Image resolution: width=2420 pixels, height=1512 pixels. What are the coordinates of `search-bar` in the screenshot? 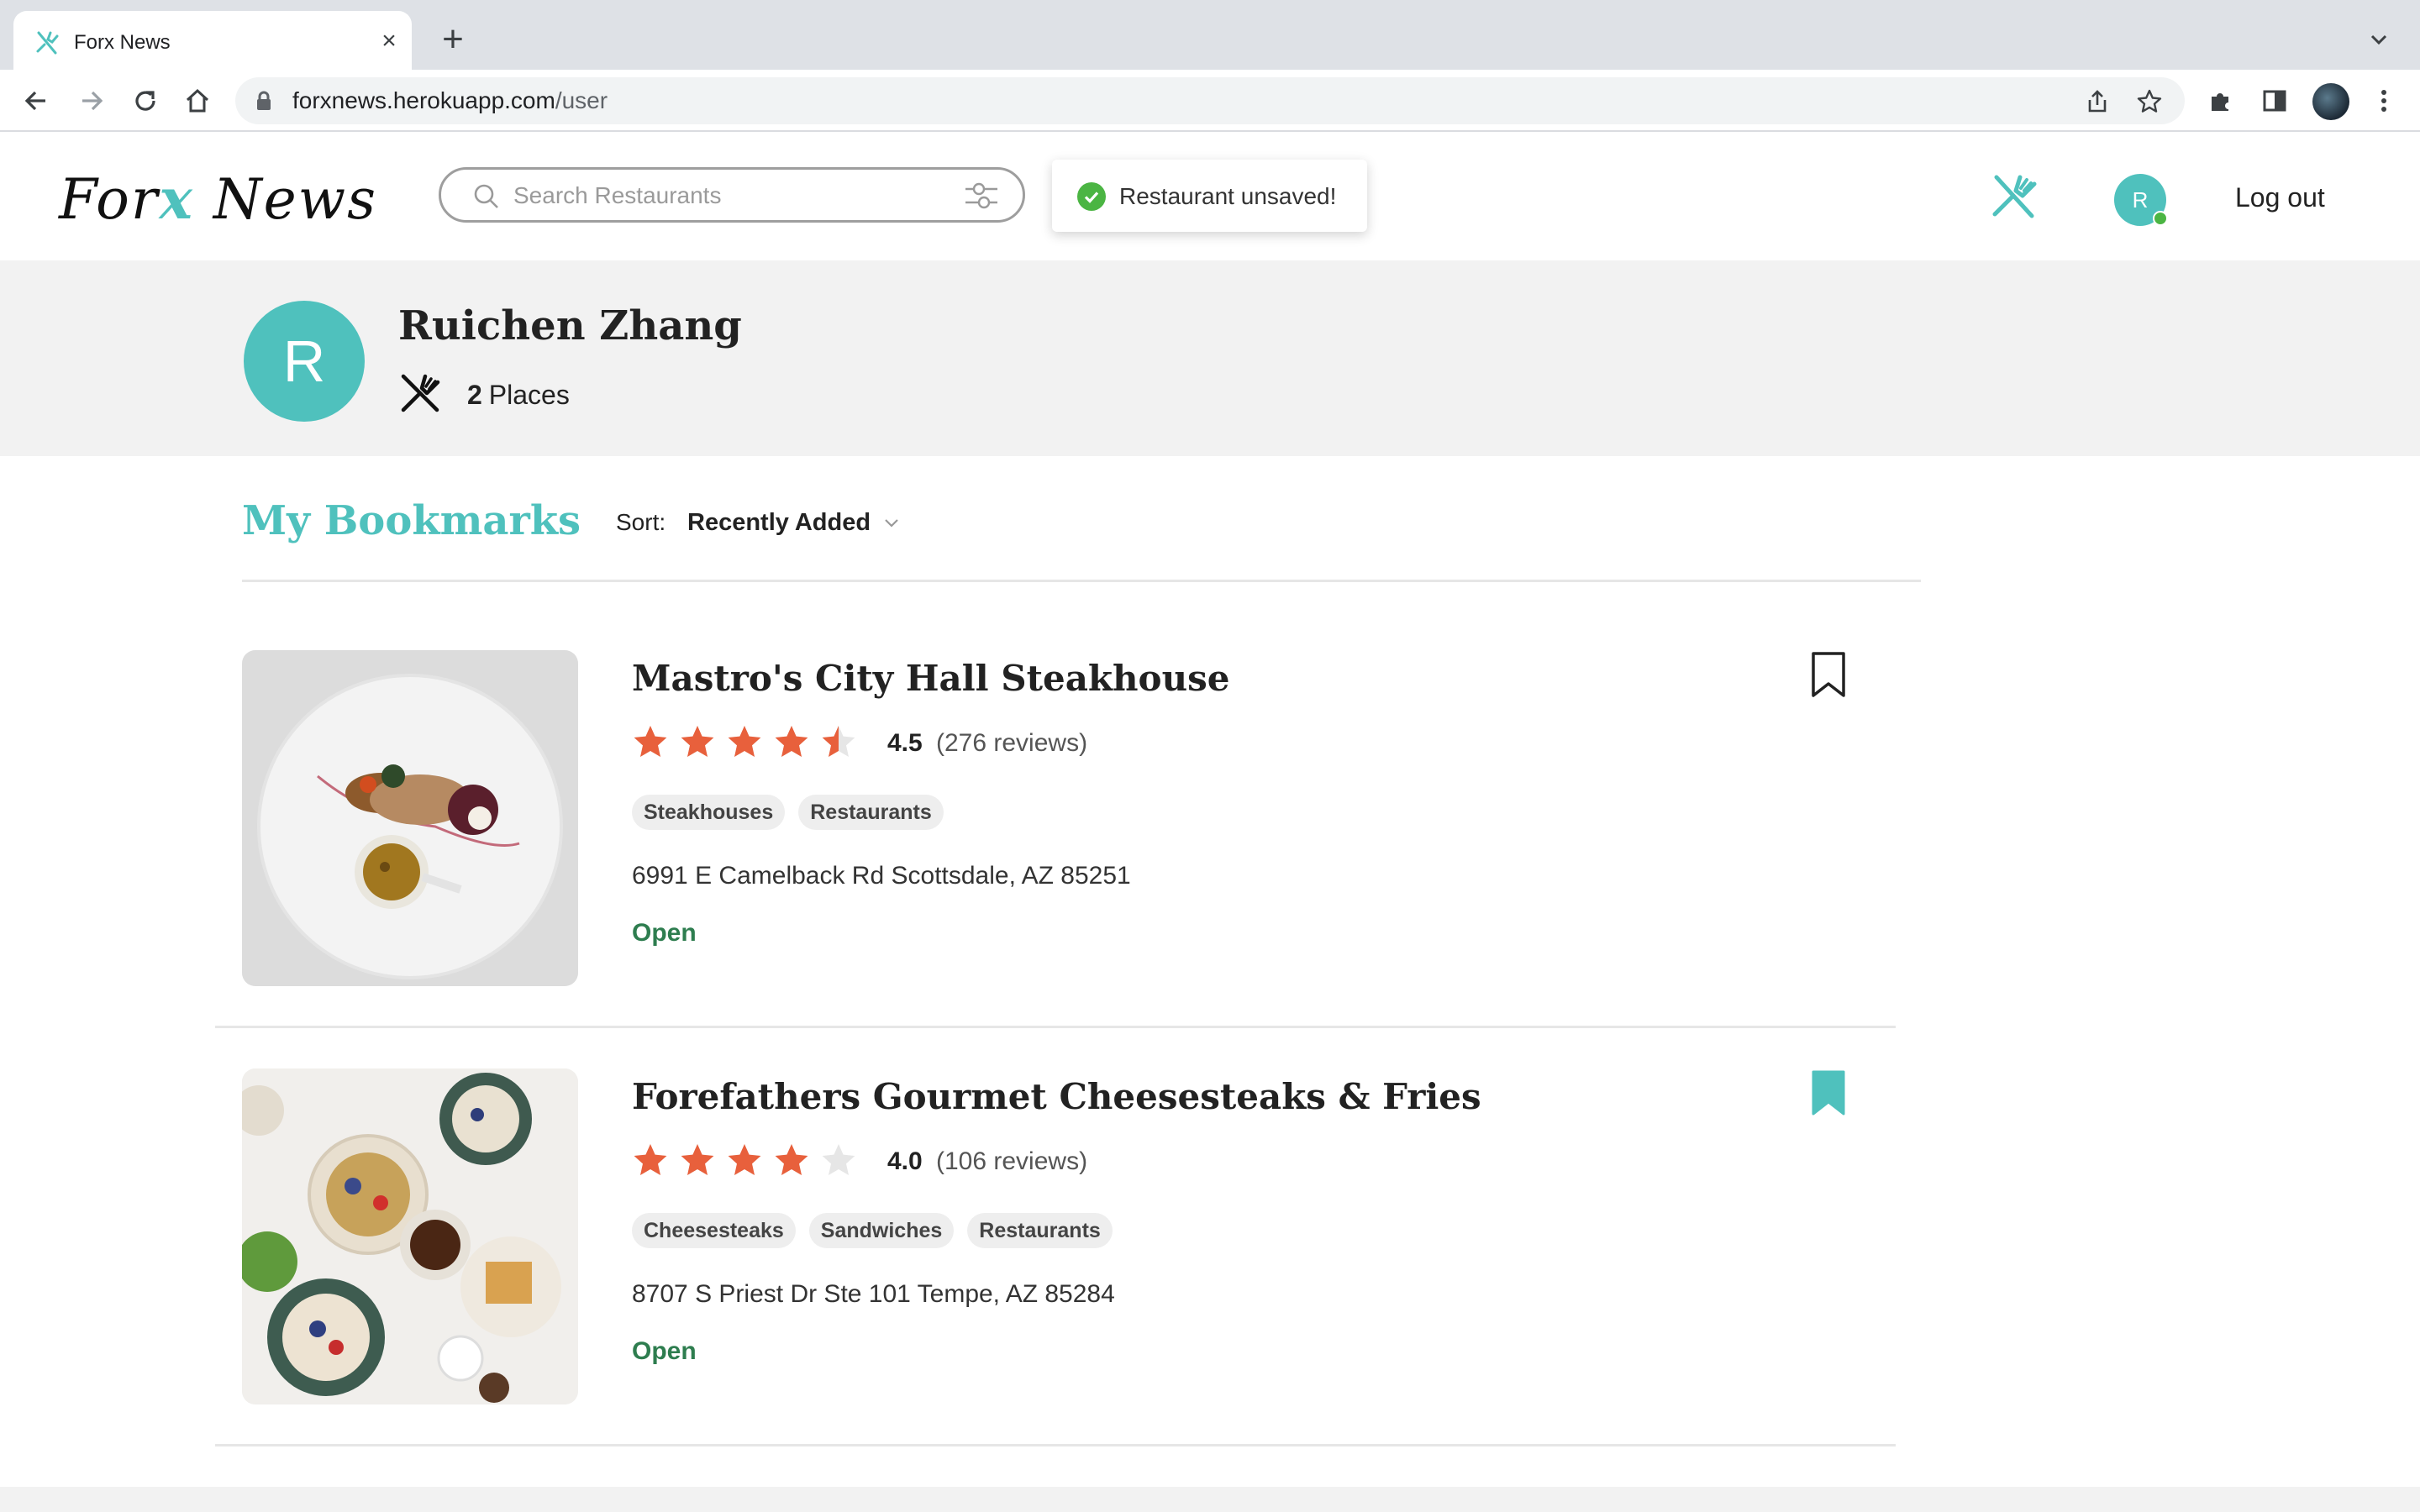 It's located at (732, 195).